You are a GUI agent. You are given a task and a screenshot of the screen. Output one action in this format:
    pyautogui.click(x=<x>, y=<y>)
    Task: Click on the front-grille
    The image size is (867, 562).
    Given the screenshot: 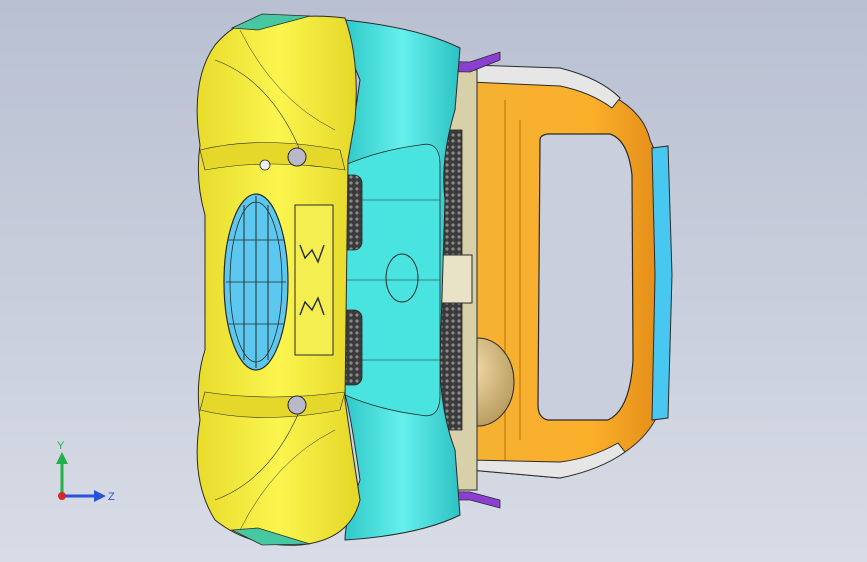 What is the action you would take?
    pyautogui.click(x=256, y=282)
    